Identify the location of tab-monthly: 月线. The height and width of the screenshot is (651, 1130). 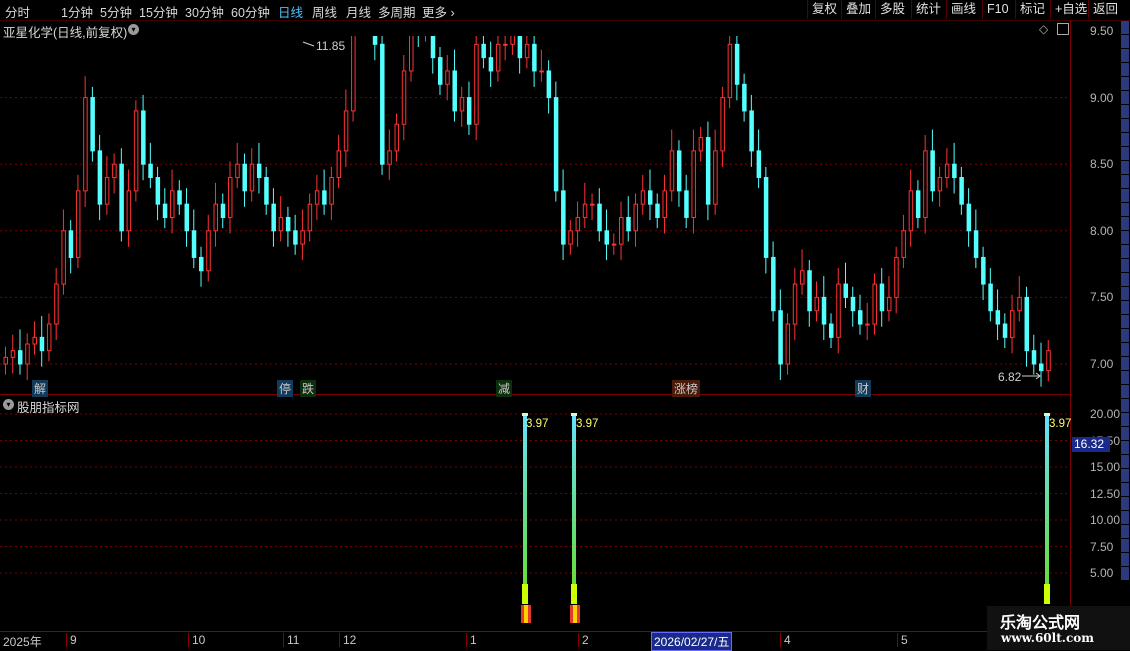
(358, 11).